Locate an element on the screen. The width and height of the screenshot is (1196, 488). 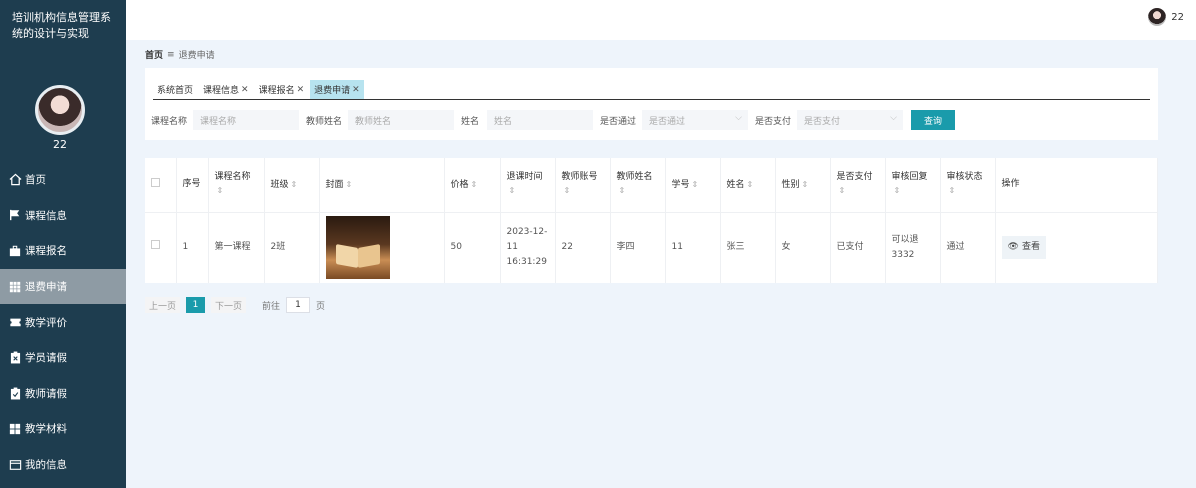
apps-icon is located at coordinates (15, 429).